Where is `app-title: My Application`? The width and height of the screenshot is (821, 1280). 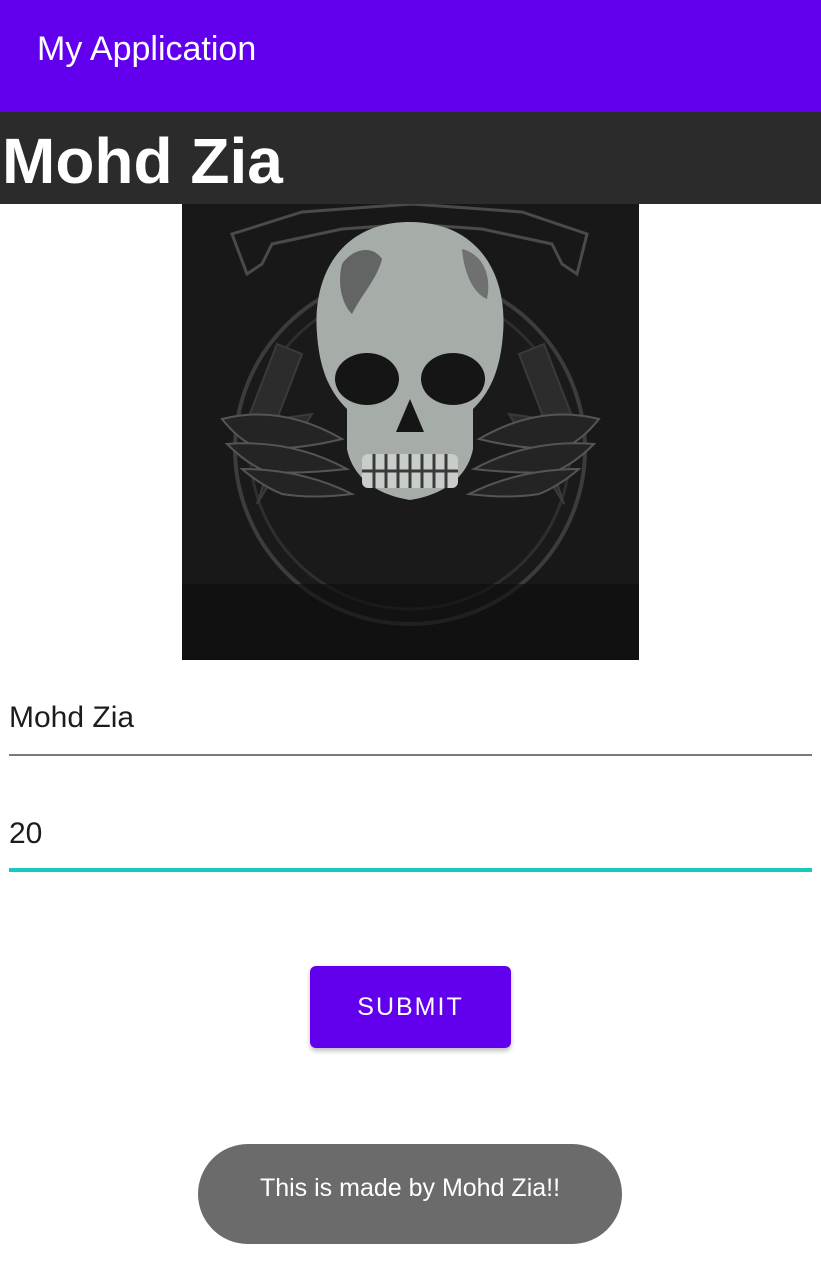 app-title: My Application is located at coordinates (147, 49).